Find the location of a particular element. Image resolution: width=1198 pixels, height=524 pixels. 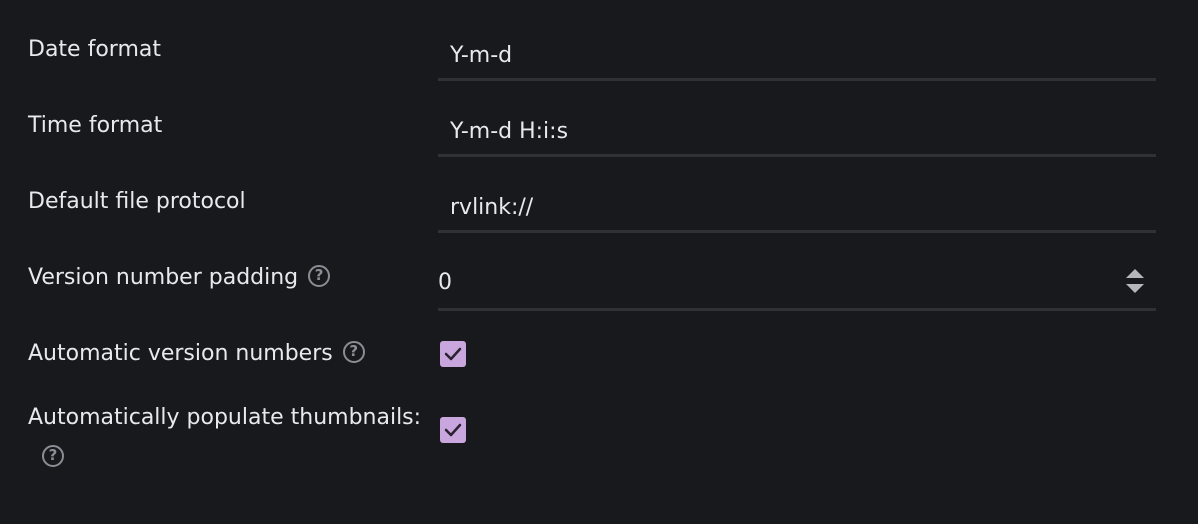

date-format-label: Date format is located at coordinates (94, 49).